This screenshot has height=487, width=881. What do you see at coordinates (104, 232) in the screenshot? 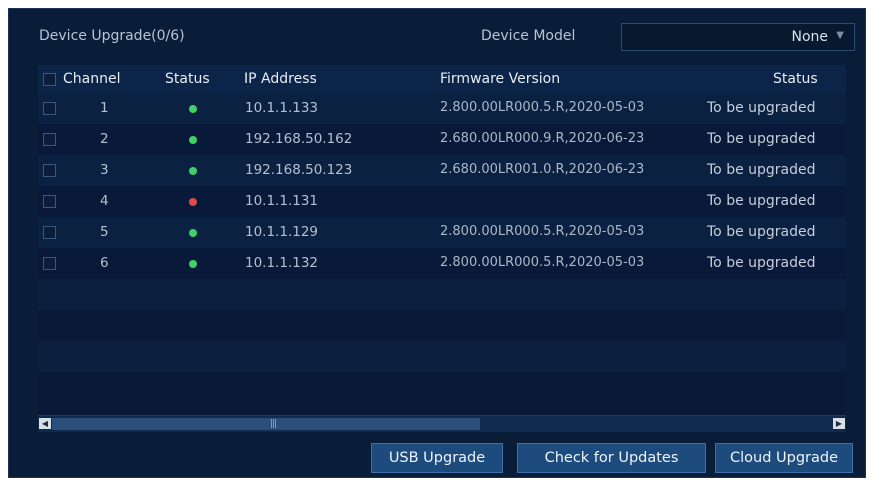
I see `channel-cell: 5` at bounding box center [104, 232].